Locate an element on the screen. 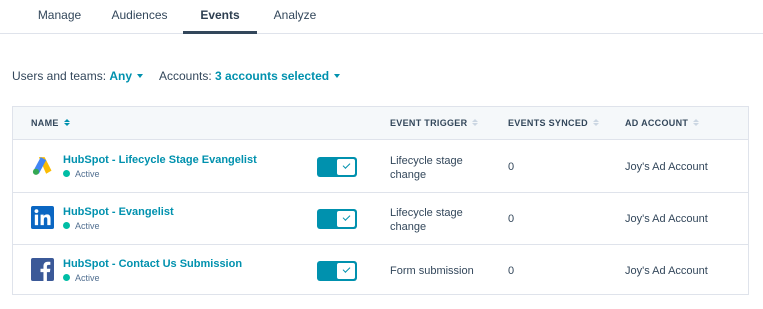 This screenshot has height=309, width=763. column-header-name: NAME is located at coordinates (50, 123).